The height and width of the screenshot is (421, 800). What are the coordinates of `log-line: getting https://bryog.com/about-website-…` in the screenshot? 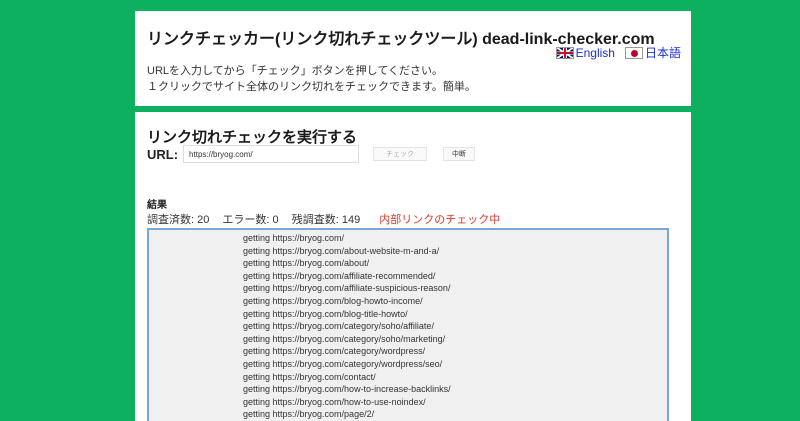 It's located at (341, 250).